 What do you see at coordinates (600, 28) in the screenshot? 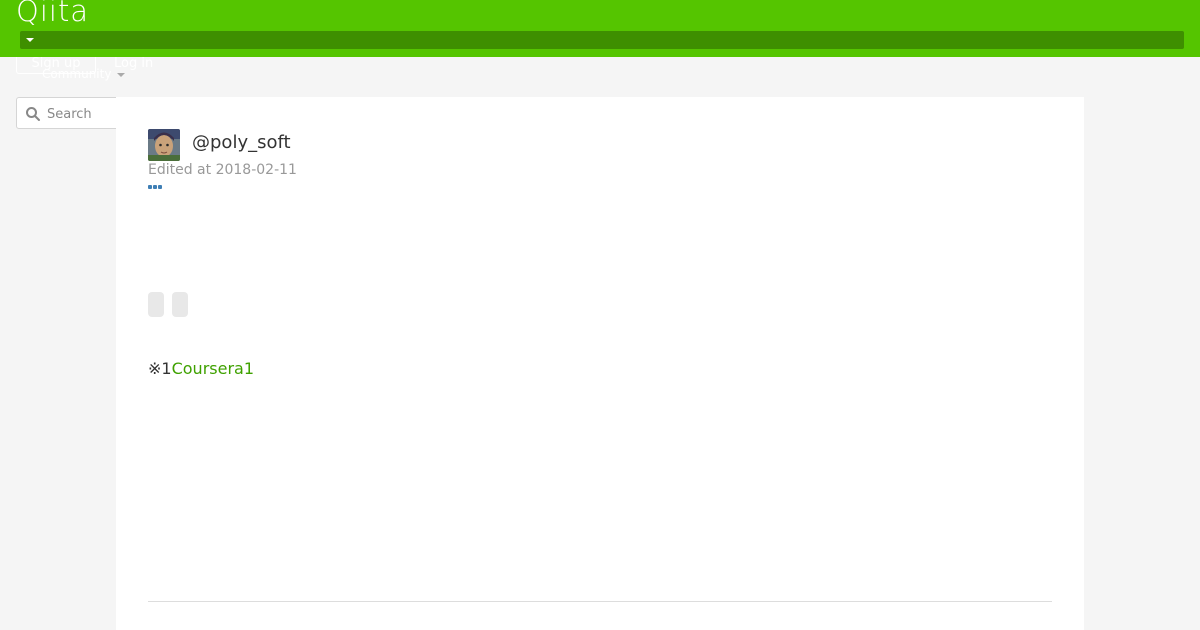
I see `site-header: Qiita` at bounding box center [600, 28].